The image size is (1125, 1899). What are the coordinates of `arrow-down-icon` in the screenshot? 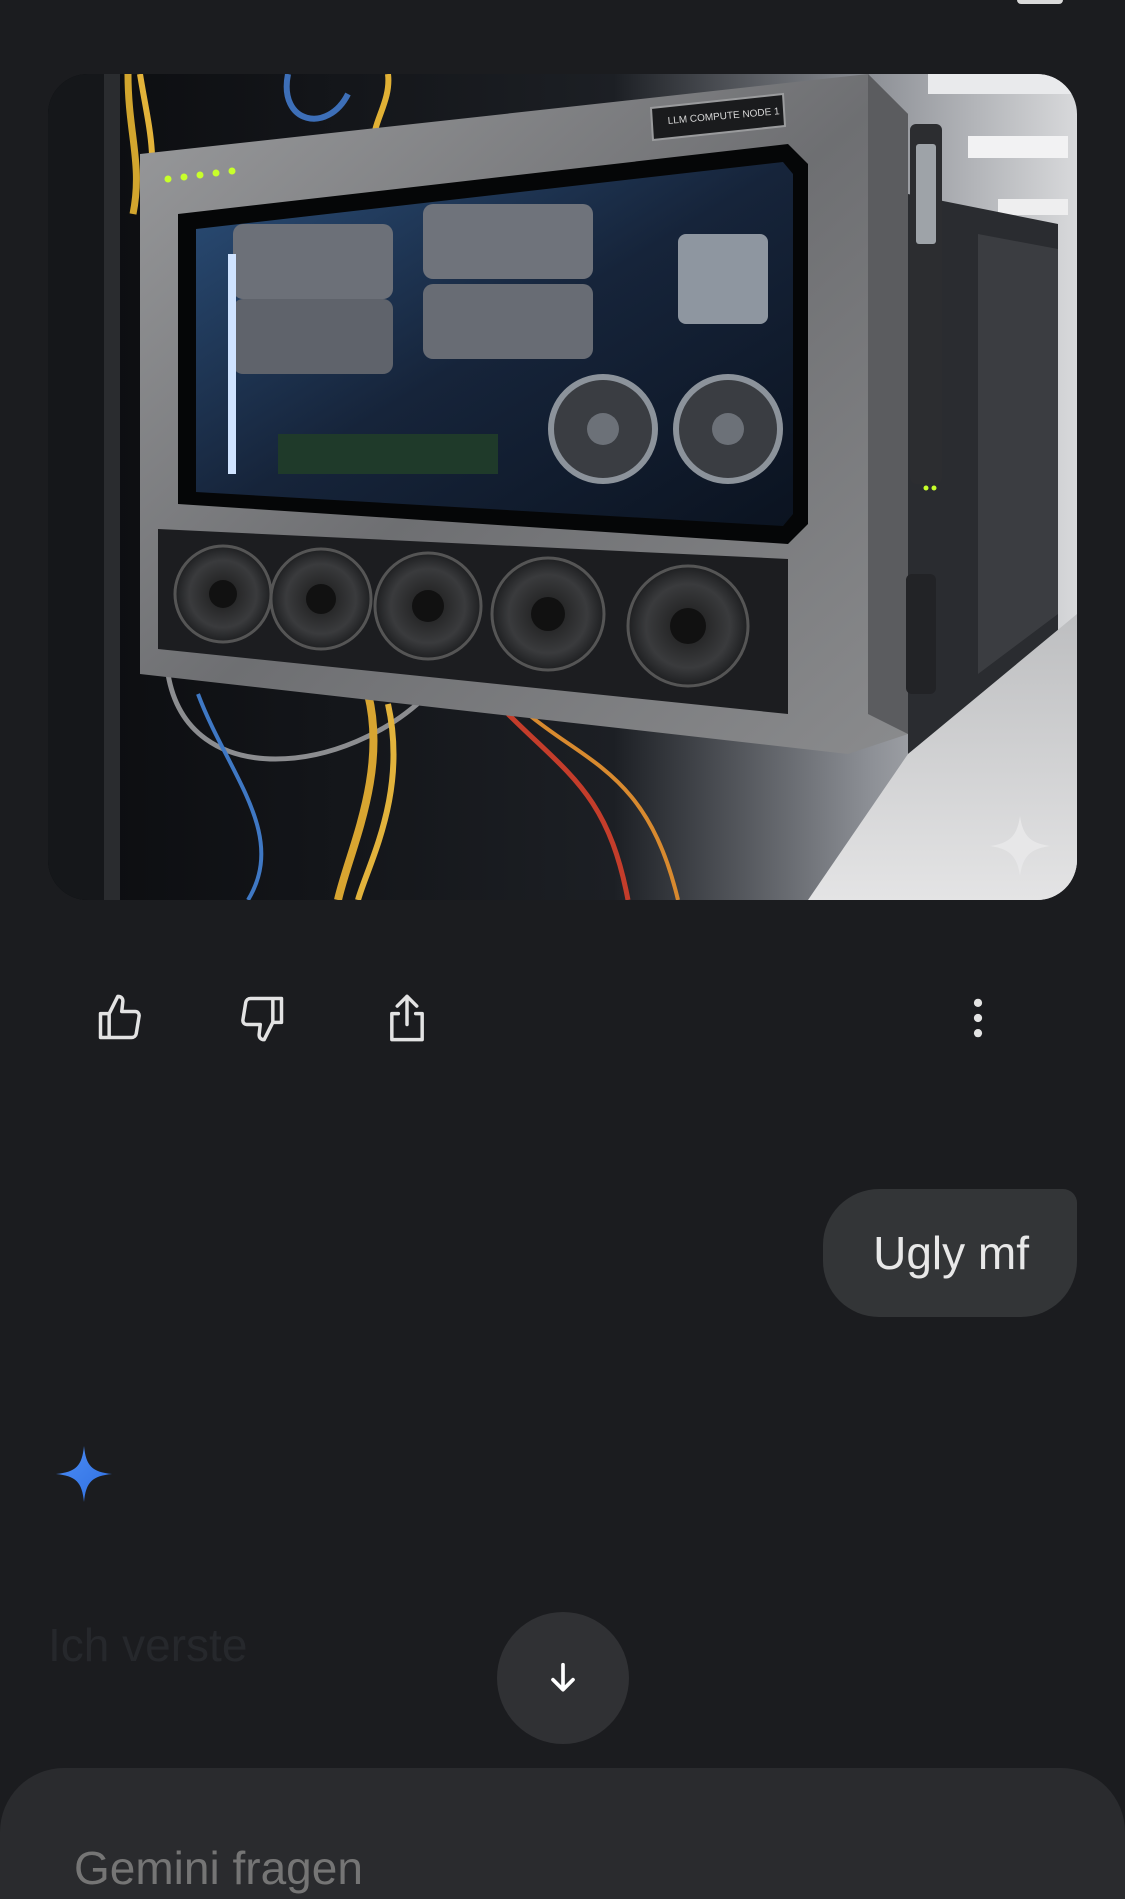 It's located at (563, 1677).